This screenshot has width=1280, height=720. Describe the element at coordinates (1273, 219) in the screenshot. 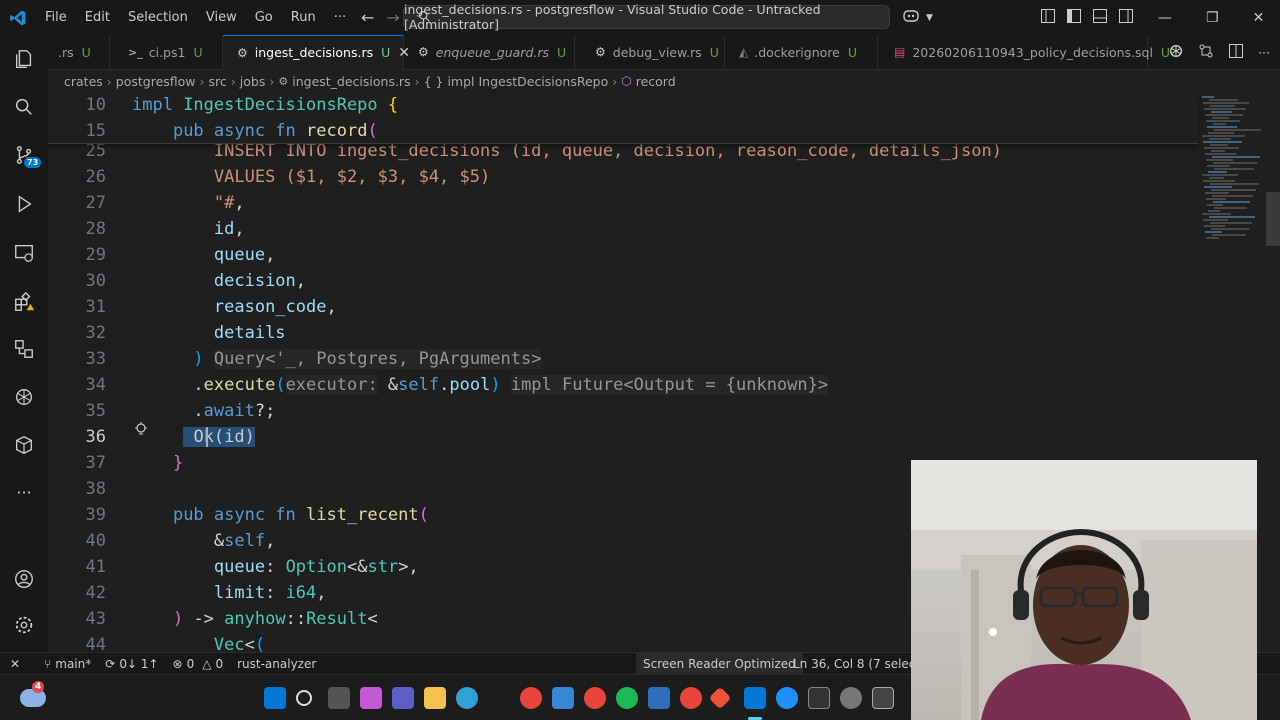

I see `vertical-scrollbar` at that location.